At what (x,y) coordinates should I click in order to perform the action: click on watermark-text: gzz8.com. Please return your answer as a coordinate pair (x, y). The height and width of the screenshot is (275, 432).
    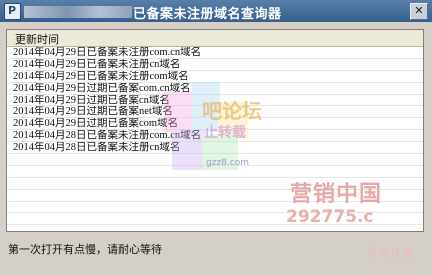
    Looking at the image, I should click on (227, 163).